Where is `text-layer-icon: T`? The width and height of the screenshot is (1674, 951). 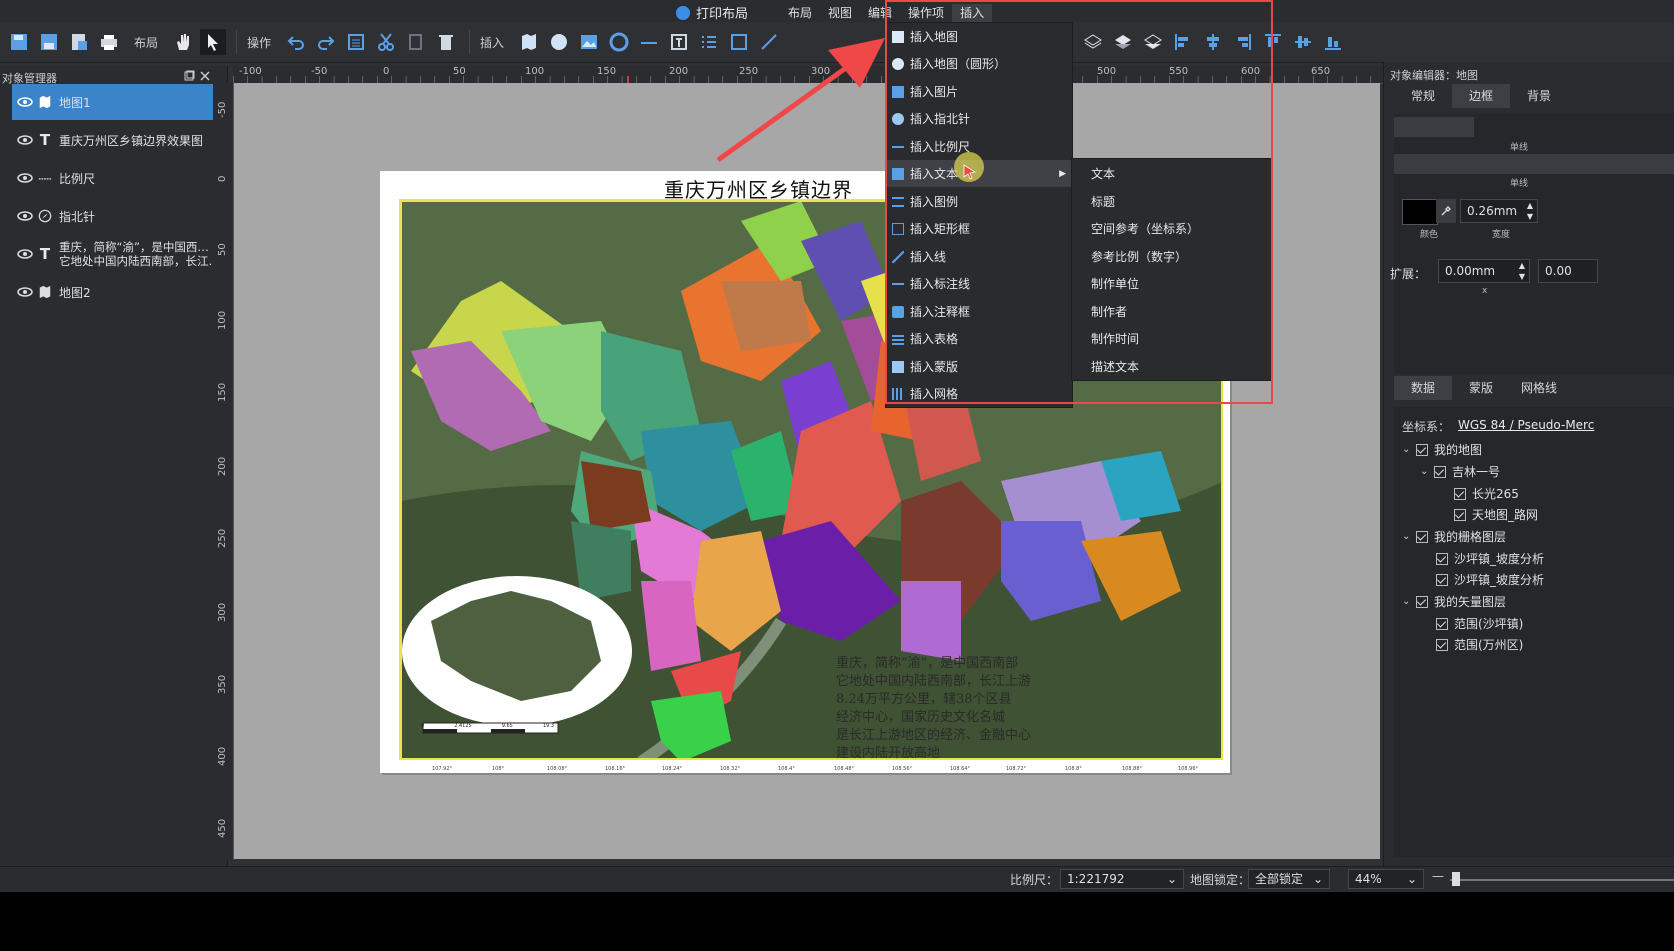
text-layer-icon: T is located at coordinates (45, 254).